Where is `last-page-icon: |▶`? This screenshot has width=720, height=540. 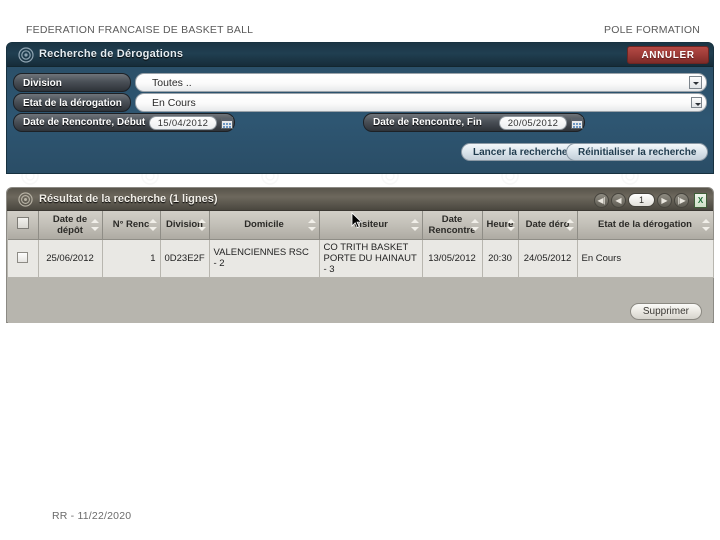 last-page-icon: |▶ is located at coordinates (681, 200).